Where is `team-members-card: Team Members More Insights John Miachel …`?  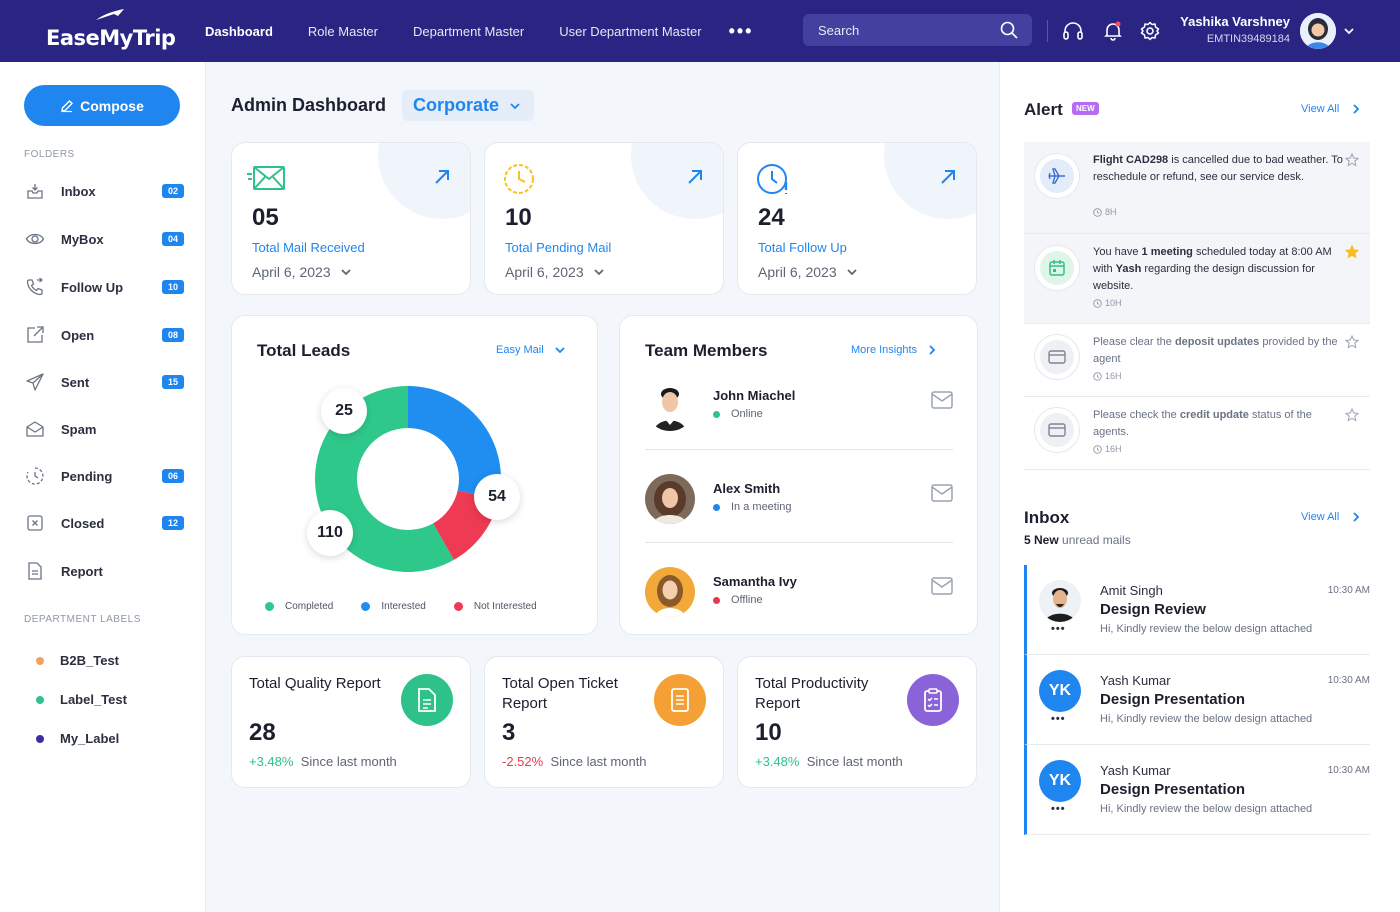 team-members-card: Team Members More Insights John Miachel … is located at coordinates (798, 475).